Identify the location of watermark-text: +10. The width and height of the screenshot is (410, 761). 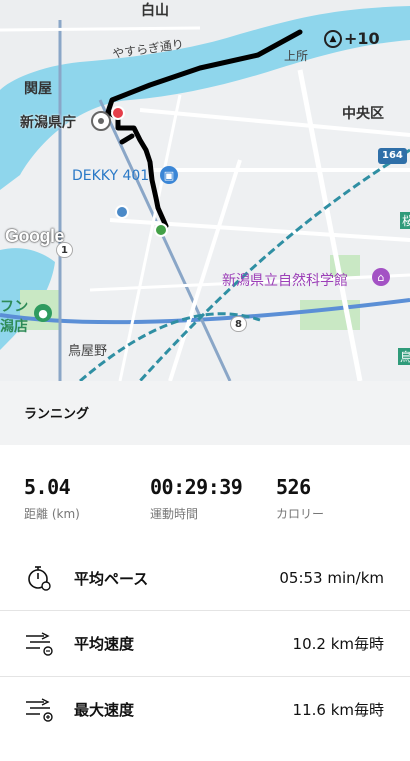
(362, 38).